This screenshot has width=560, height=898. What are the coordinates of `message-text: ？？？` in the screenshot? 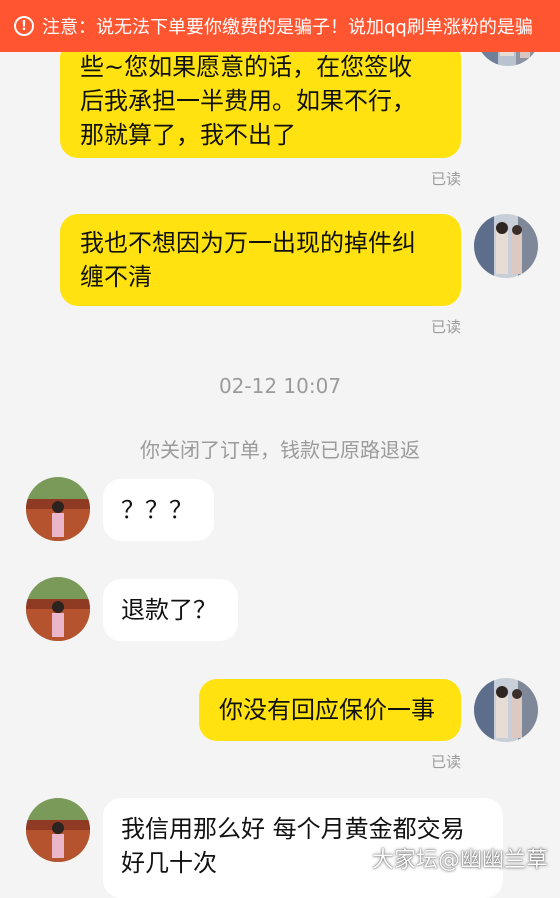 It's located at (157, 510).